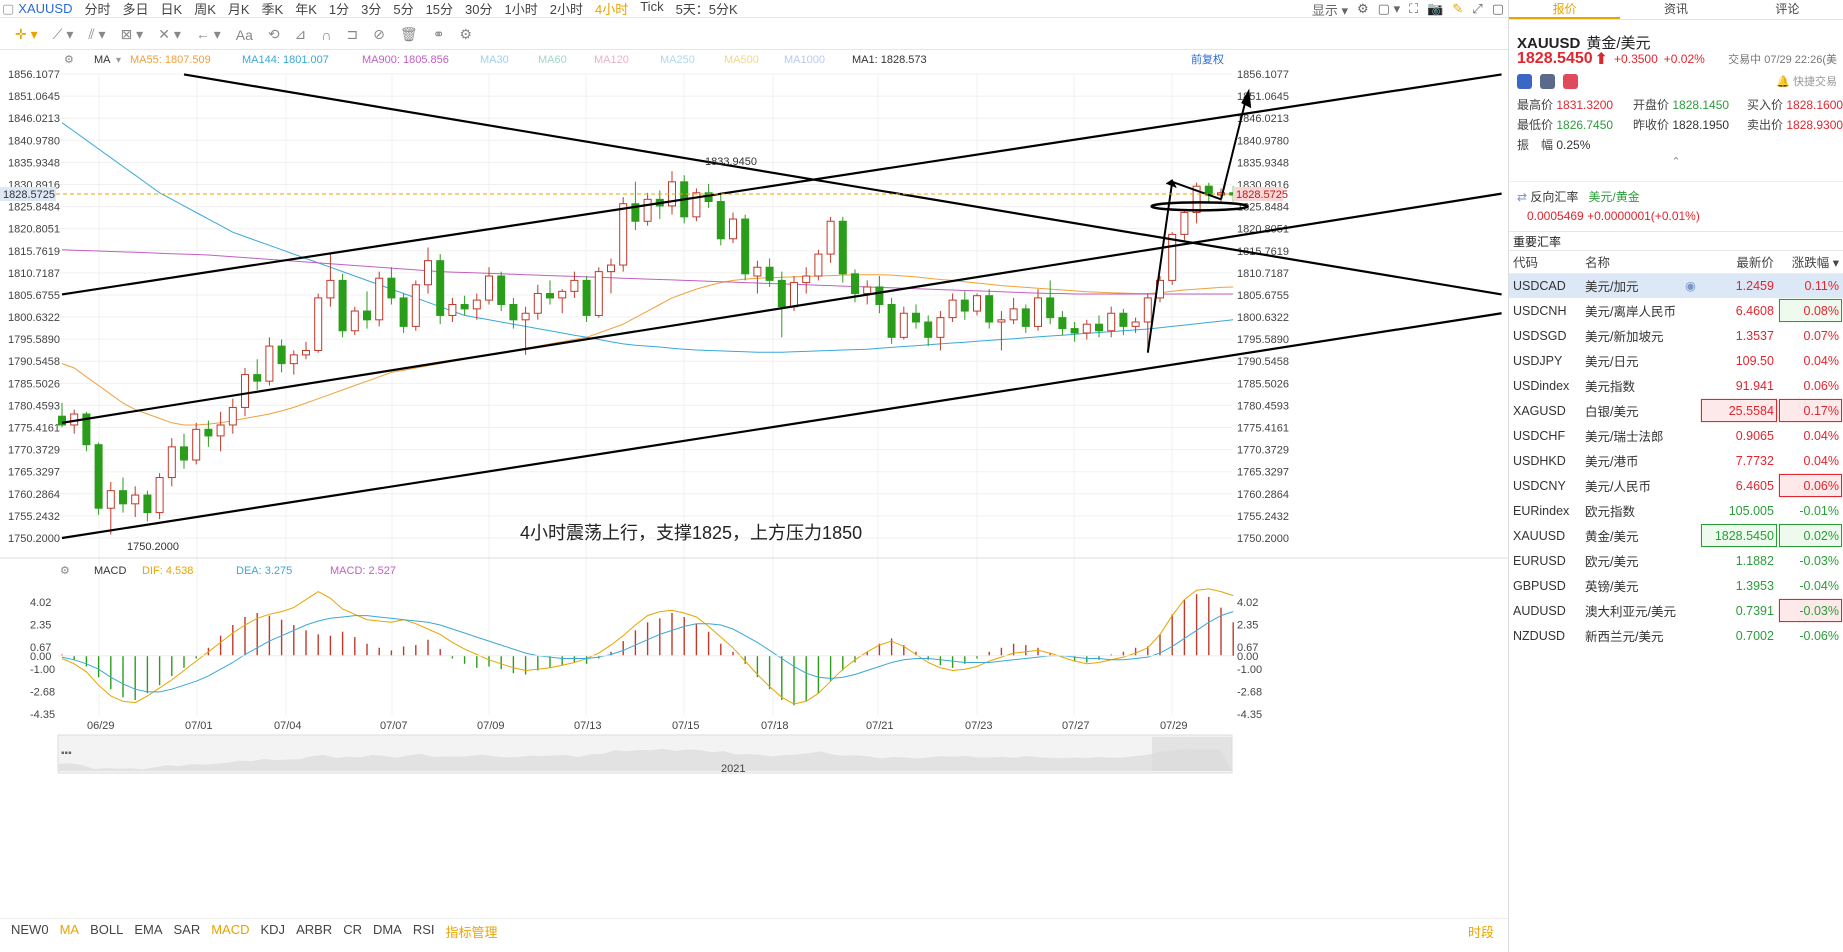  Describe the element at coordinates (478, 8) in the screenshot. I see `interval-11: 30分` at that location.